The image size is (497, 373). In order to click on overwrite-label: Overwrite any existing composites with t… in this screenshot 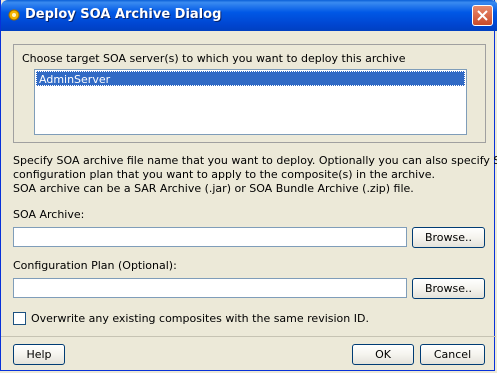, I will do `click(200, 318)`.